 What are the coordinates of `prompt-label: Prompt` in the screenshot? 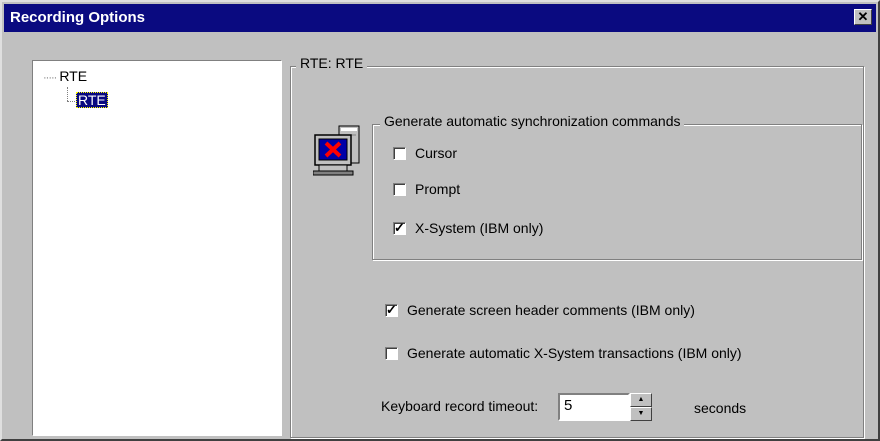 It's located at (438, 189).